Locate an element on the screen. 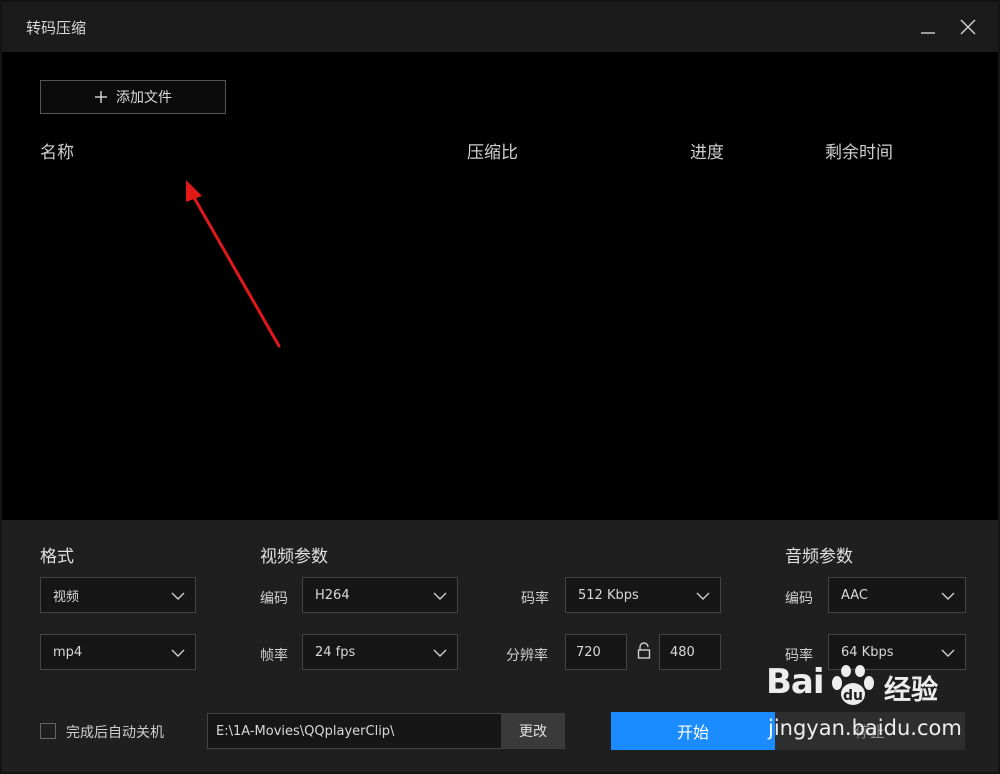  watermark-logo-text: Bai is located at coordinates (795, 682).